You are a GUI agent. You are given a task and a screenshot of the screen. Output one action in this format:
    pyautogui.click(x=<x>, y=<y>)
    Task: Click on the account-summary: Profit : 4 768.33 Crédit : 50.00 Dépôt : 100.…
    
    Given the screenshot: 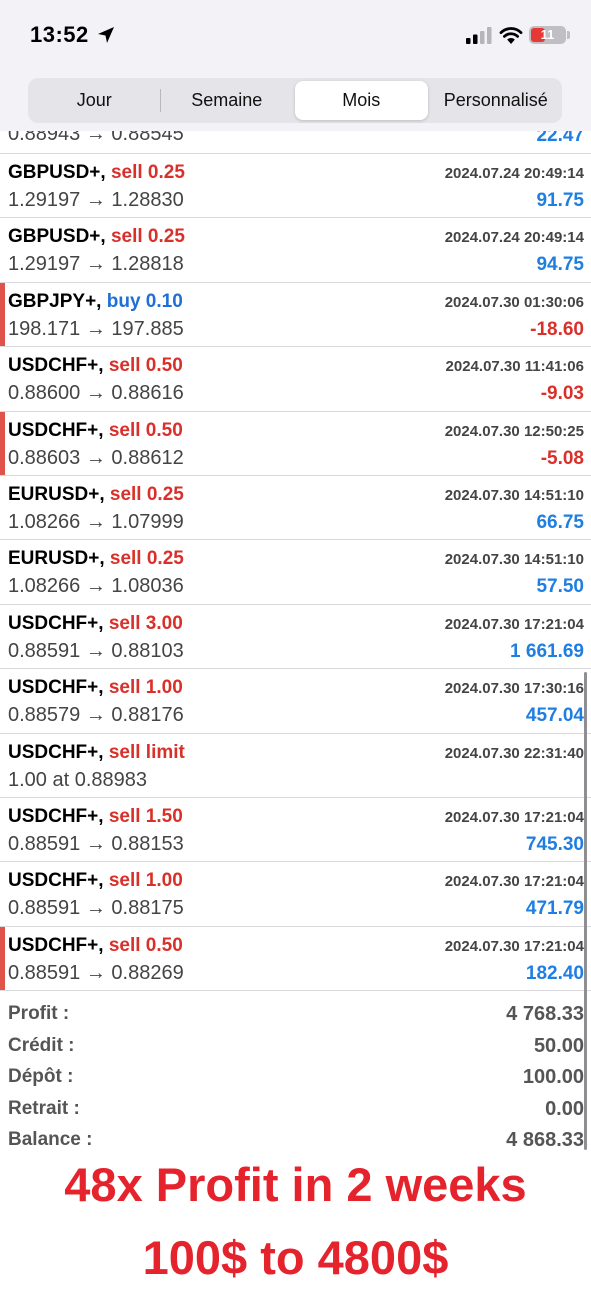 What is the action you would take?
    pyautogui.click(x=295, y=1080)
    